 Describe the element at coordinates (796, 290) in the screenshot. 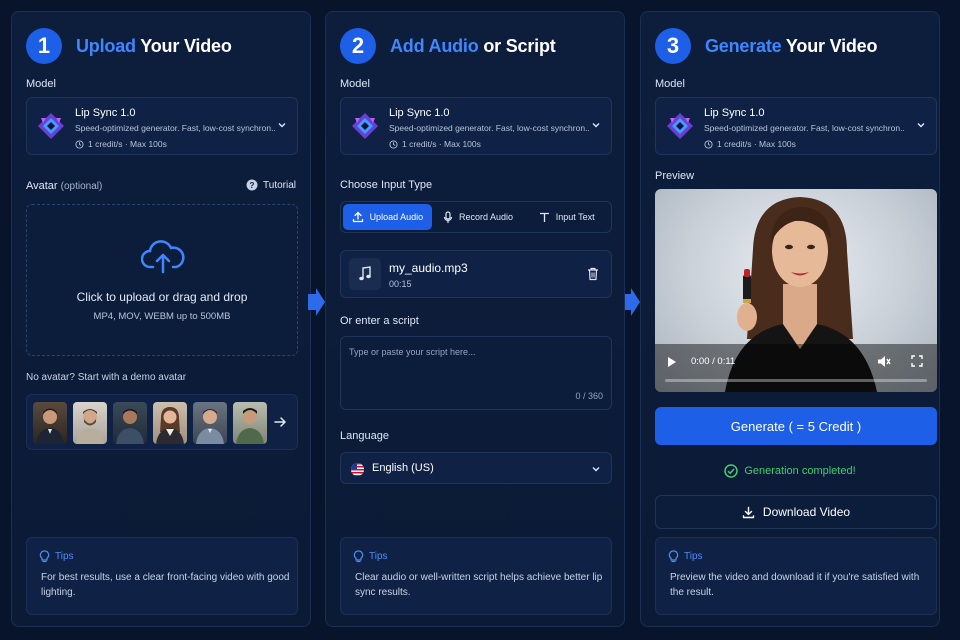

I see `video-preview: 0:00 / 0:11` at that location.